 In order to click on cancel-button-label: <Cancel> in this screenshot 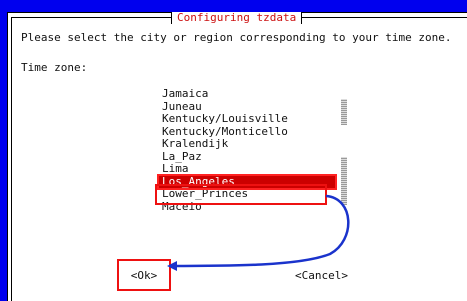, I will do `click(321, 275)`.